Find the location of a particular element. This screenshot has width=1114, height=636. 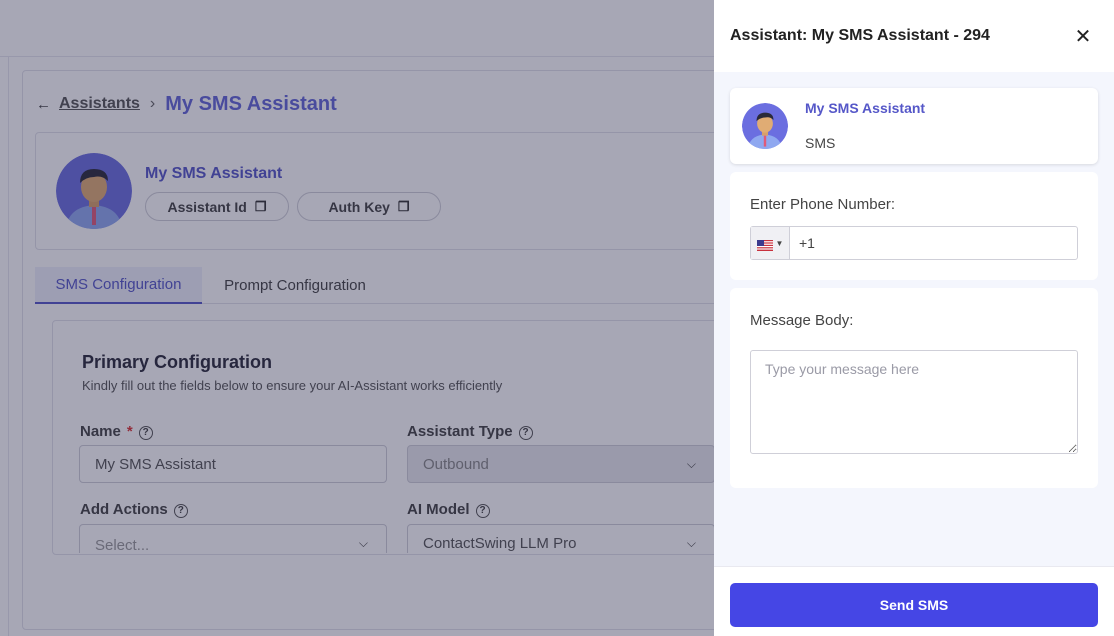

assistant-type: SMS is located at coordinates (820, 143).